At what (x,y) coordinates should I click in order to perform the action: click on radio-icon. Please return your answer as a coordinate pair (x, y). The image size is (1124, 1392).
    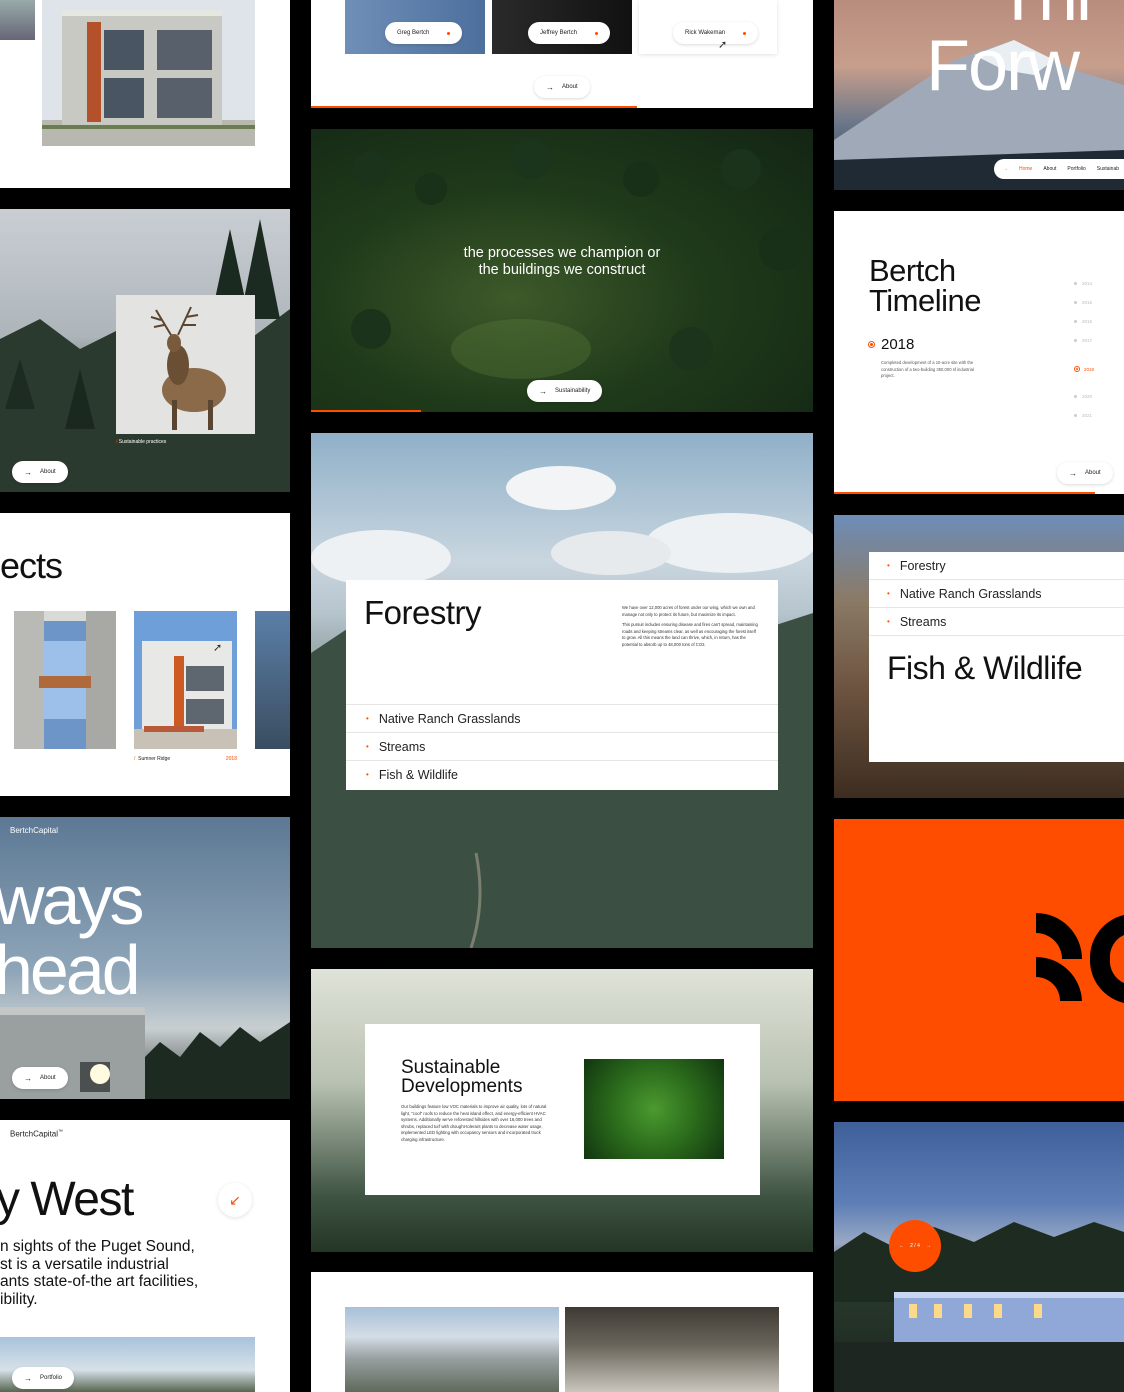
    Looking at the image, I should click on (871, 344).